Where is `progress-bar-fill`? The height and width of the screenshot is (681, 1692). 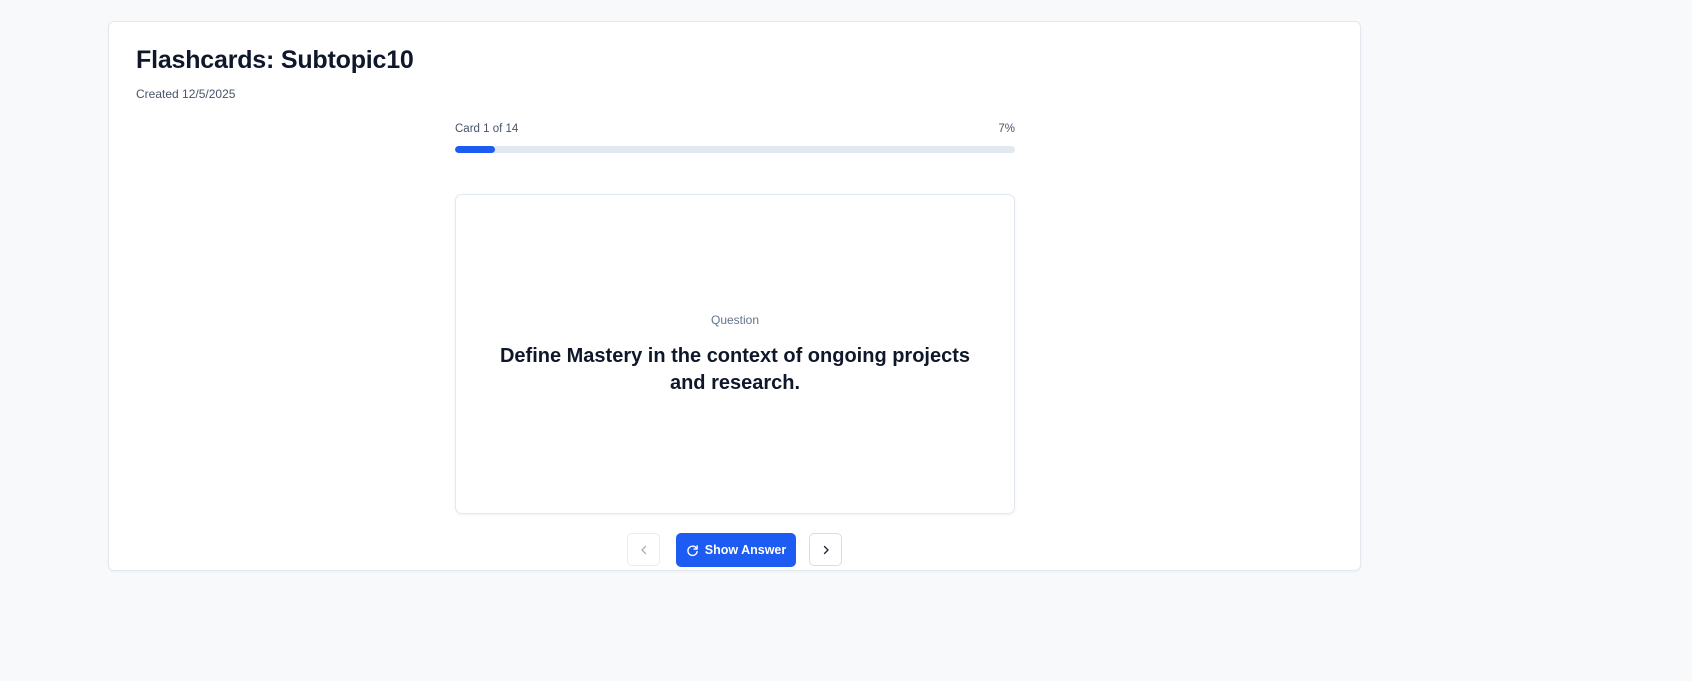
progress-bar-fill is located at coordinates (475, 149).